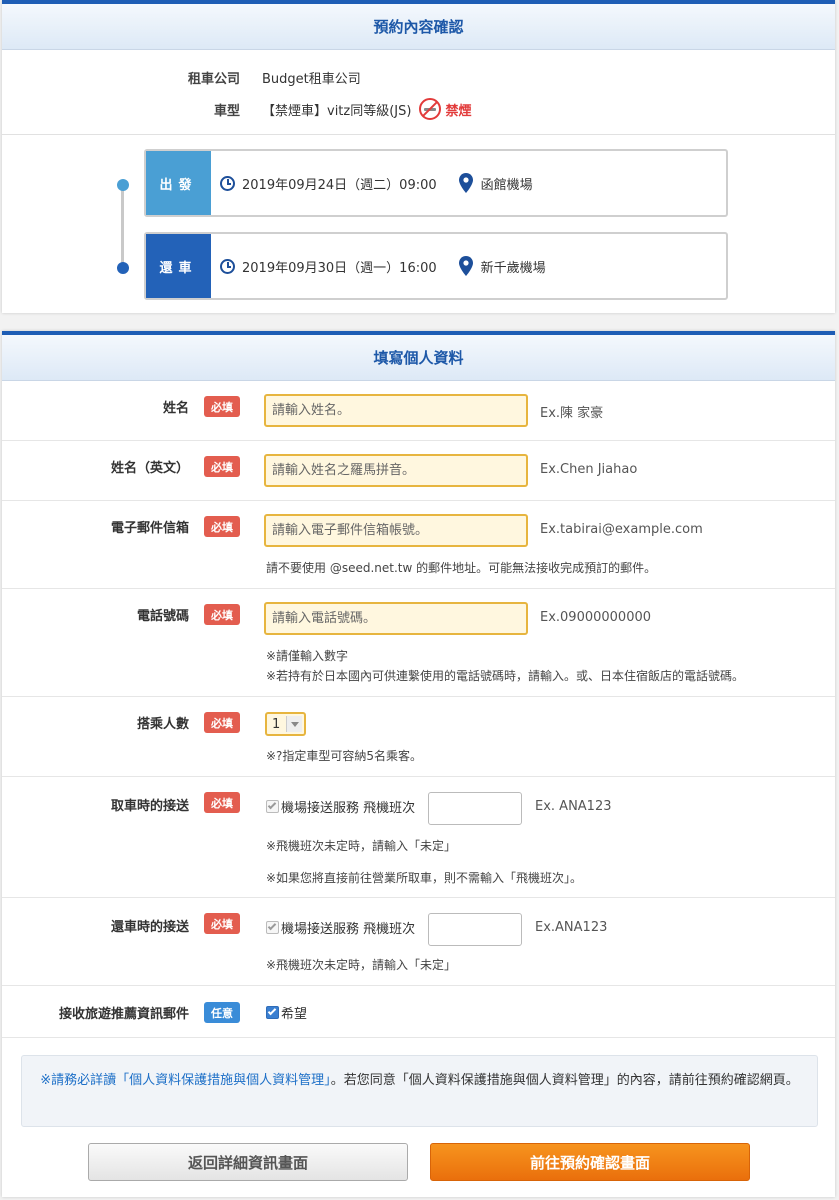  What do you see at coordinates (458, 111) in the screenshot?
I see `no-smoking-label: 禁煙` at bounding box center [458, 111].